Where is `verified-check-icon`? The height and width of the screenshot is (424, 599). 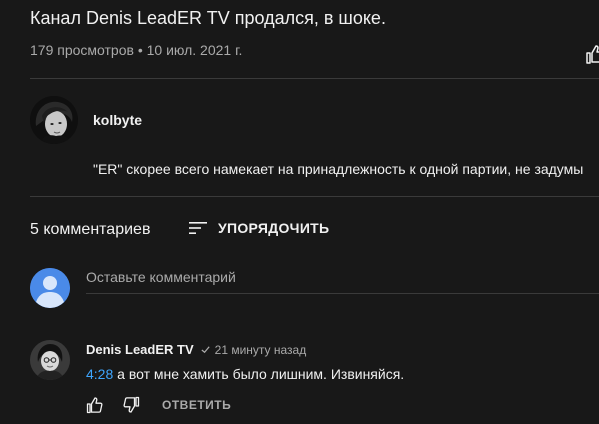
verified-check-icon is located at coordinates (205, 350).